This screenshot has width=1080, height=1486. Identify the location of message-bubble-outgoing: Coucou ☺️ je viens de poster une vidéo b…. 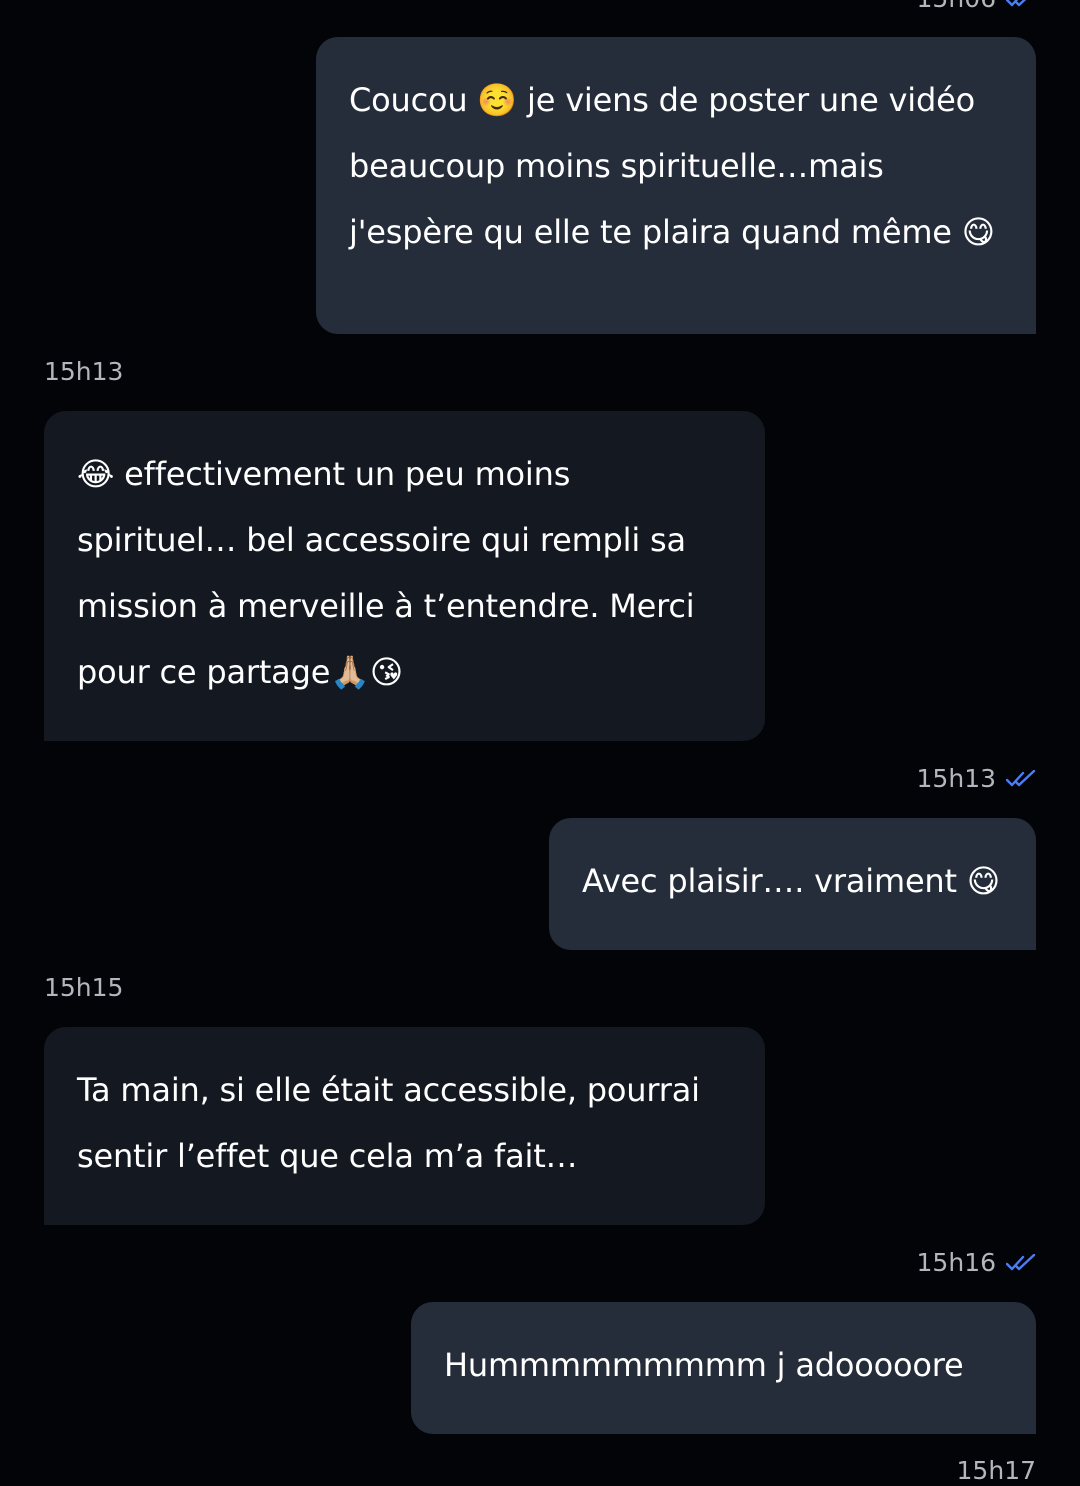
(676, 185).